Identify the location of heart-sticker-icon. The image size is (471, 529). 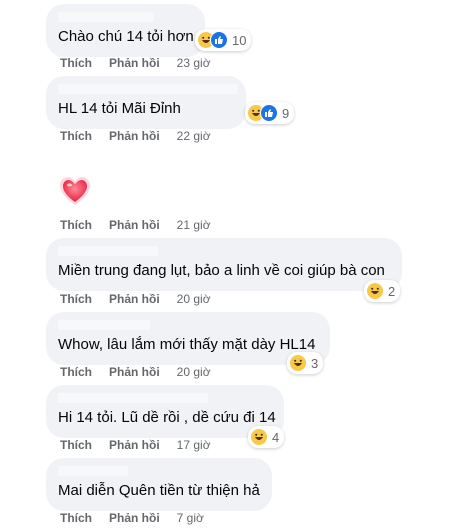
(75, 192).